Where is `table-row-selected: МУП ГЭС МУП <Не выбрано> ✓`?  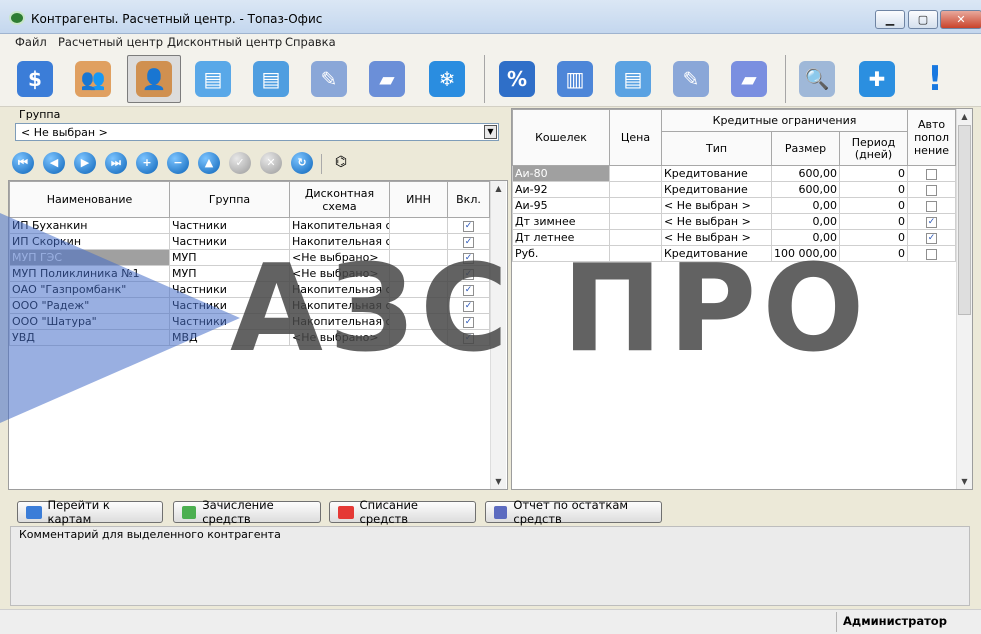
table-row-selected: МУП ГЭС МУП <Не выбрано> ✓ is located at coordinates (249, 257).